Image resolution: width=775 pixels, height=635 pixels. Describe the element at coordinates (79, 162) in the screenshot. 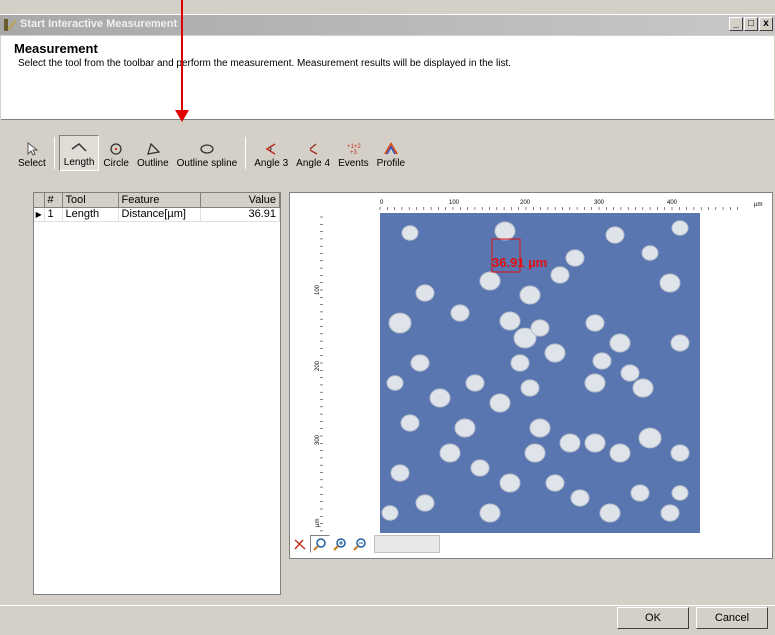

I see `length-tool-label: Length` at that location.